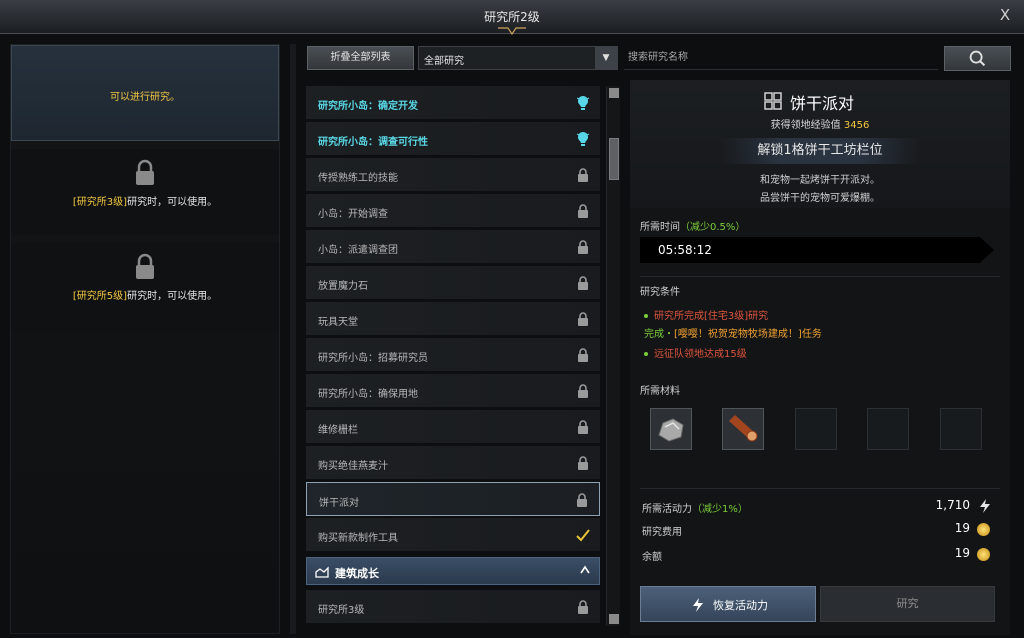 The height and width of the screenshot is (638, 1024). I want to click on material-slot-wood, so click(743, 429).